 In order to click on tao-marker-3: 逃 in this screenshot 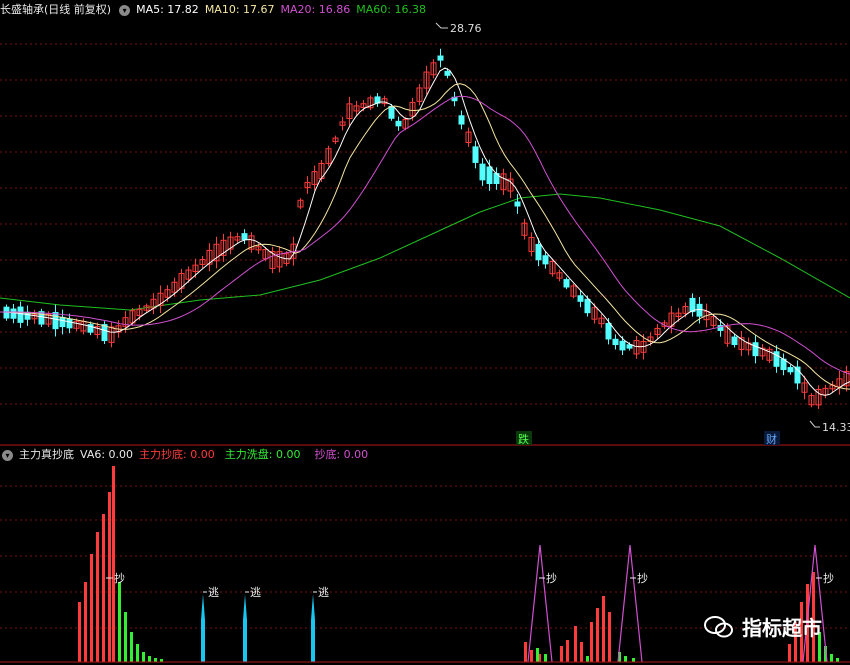, I will do `click(323, 592)`.